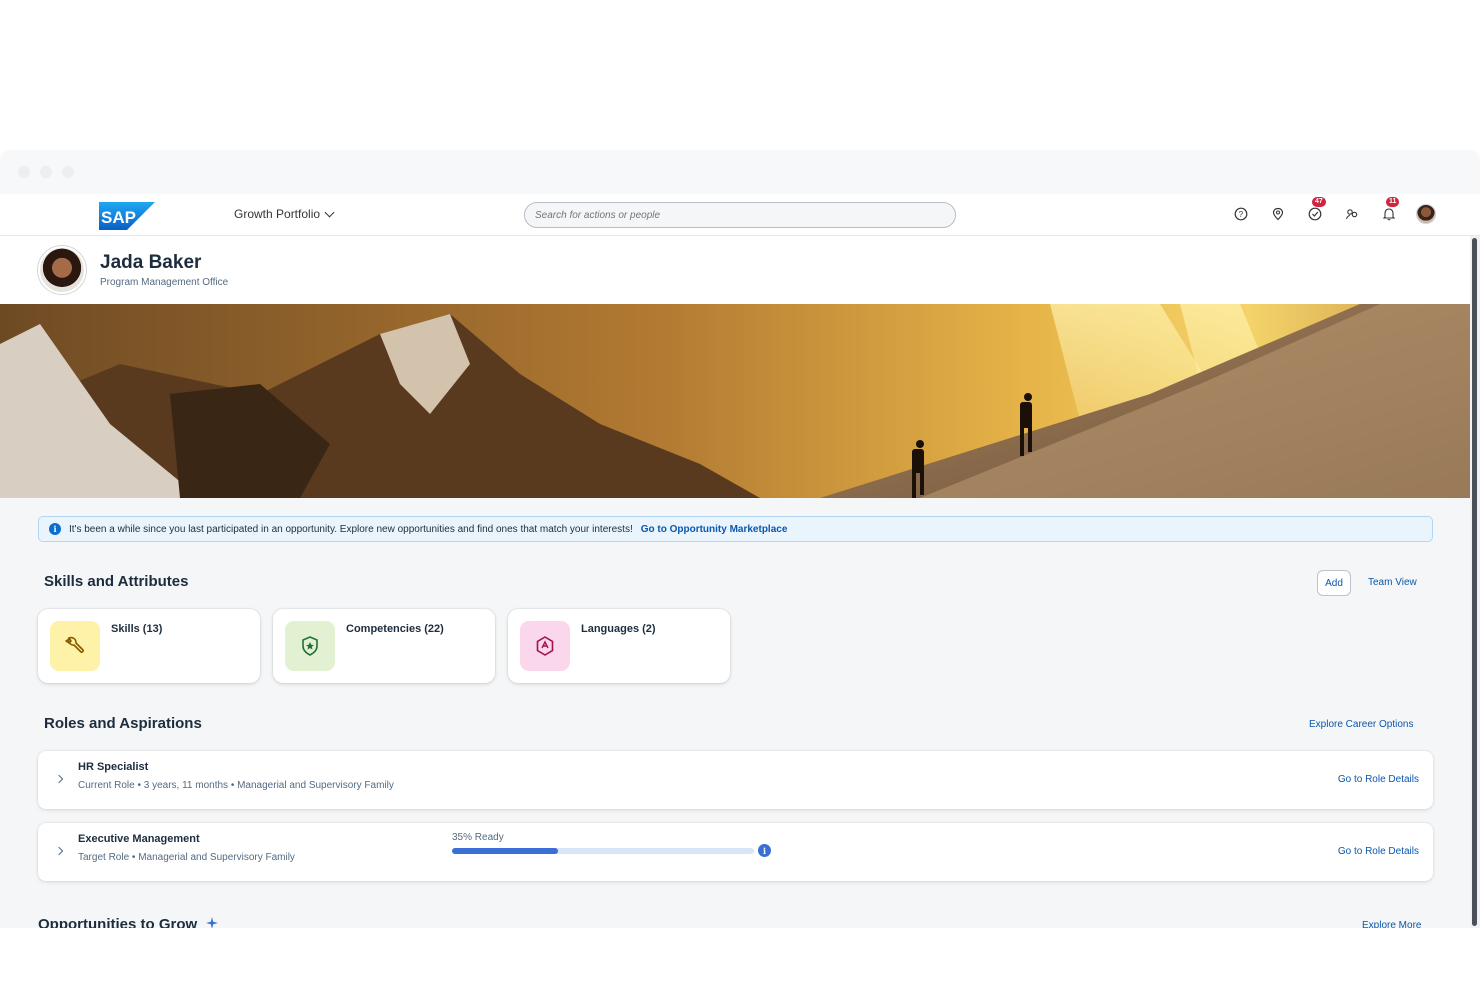 This screenshot has height=987, width=1480. I want to click on app-title-menu: Growth Portfolio, so click(284, 214).